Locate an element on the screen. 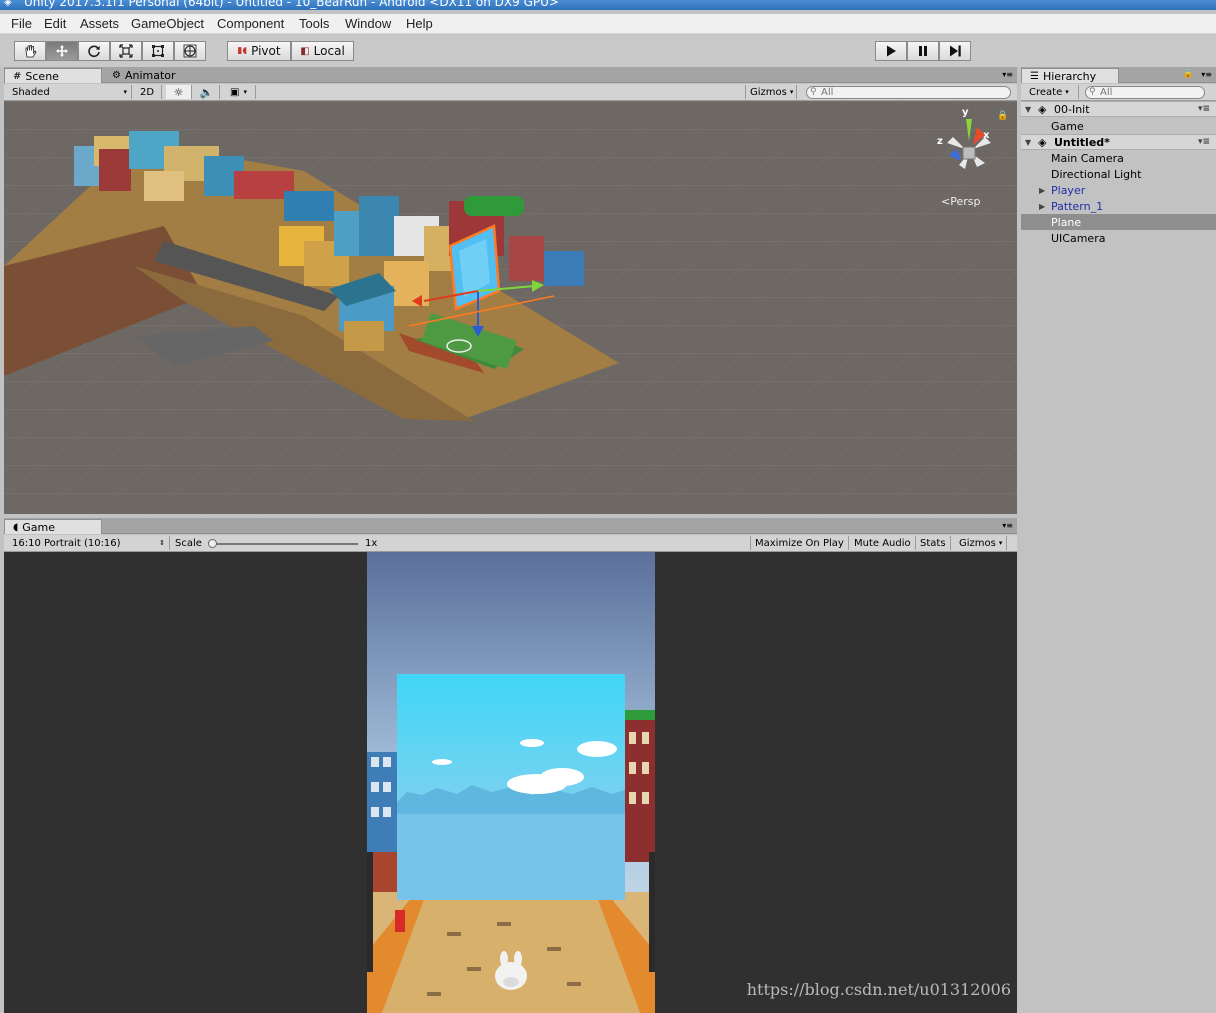 The height and width of the screenshot is (1013, 1216). lighting-toggle: ☼ is located at coordinates (179, 92).